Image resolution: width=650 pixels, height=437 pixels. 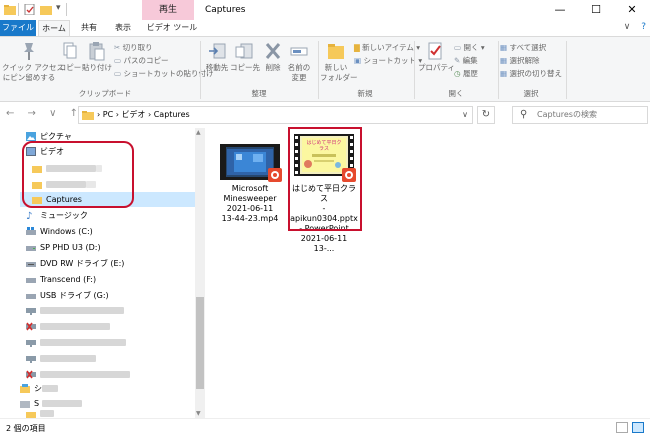 What do you see at coordinates (89, 28) in the screenshot?
I see `tab-share: 共有` at bounding box center [89, 28].